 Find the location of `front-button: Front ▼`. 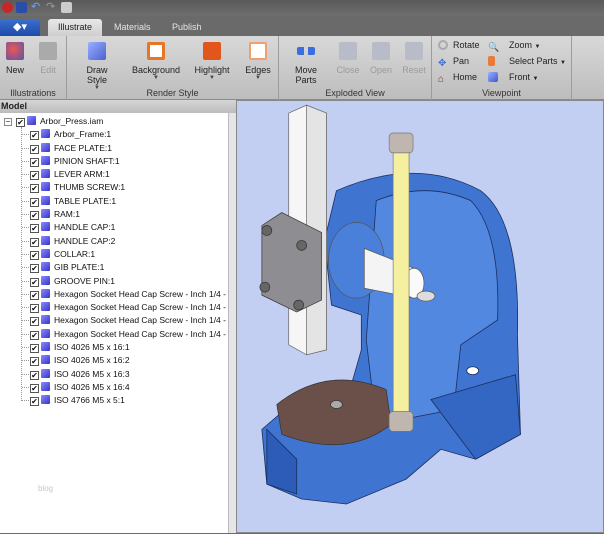

front-button: Front ▼ is located at coordinates (513, 77).